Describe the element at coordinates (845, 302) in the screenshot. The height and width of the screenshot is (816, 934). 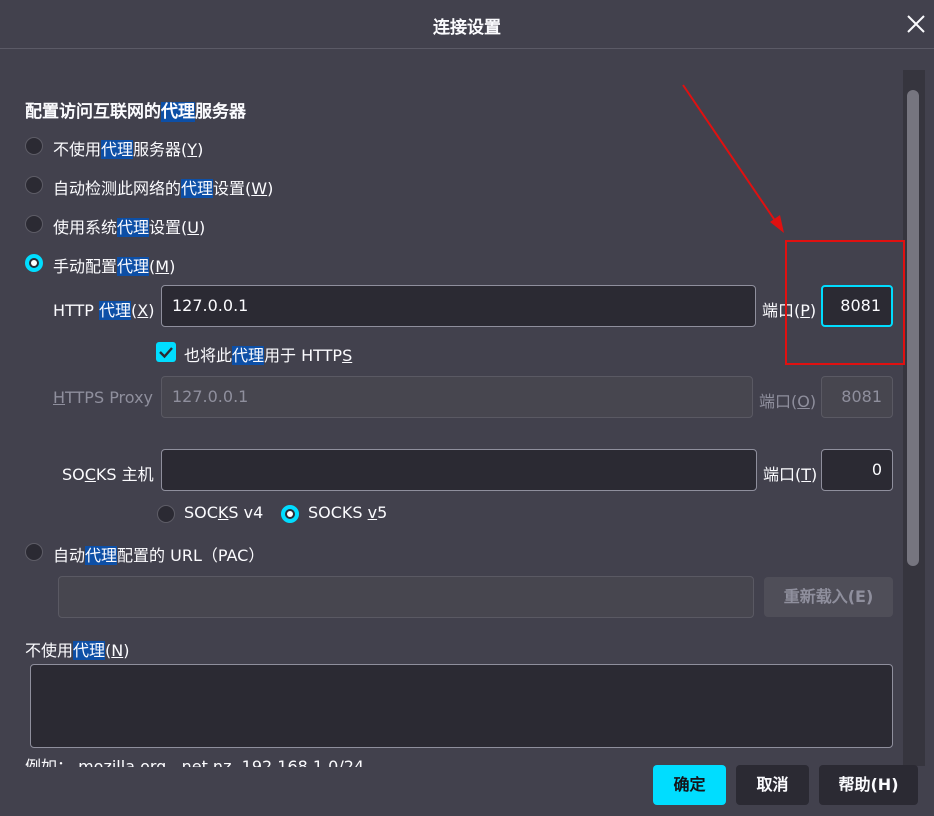
I see `annotation-highlight-box` at that location.